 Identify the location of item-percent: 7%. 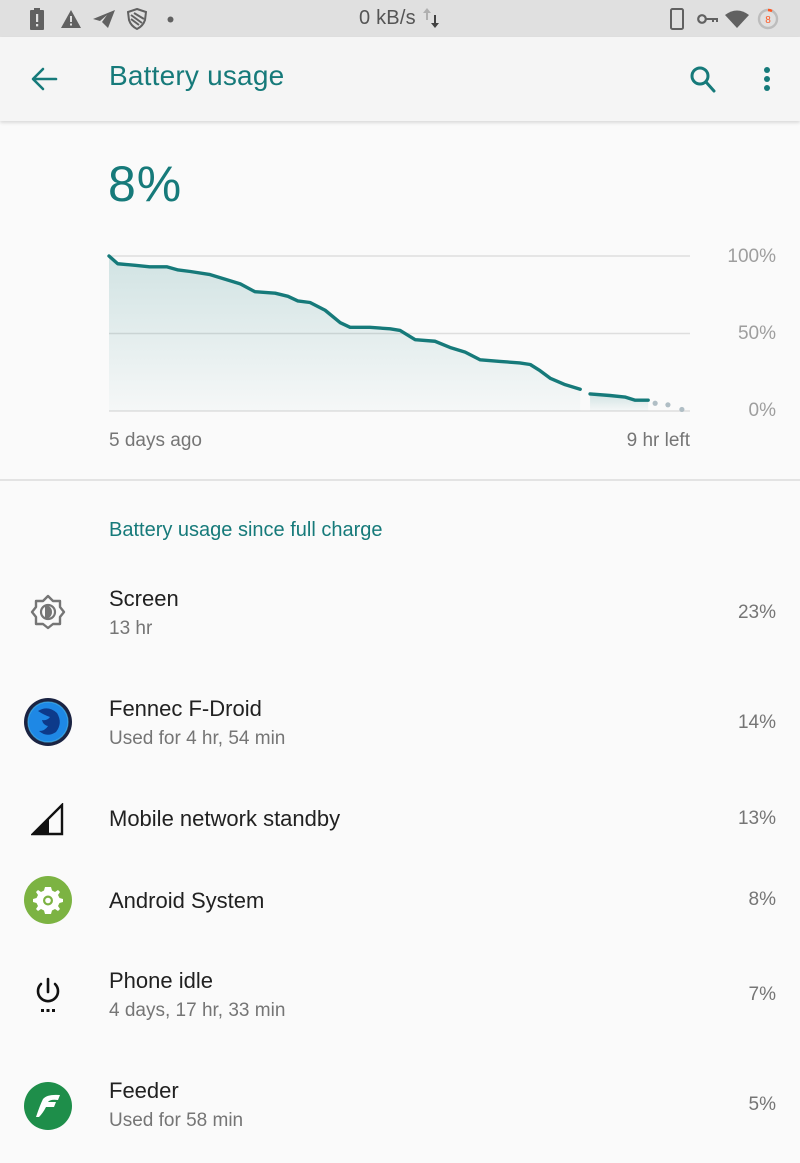
(762, 994).